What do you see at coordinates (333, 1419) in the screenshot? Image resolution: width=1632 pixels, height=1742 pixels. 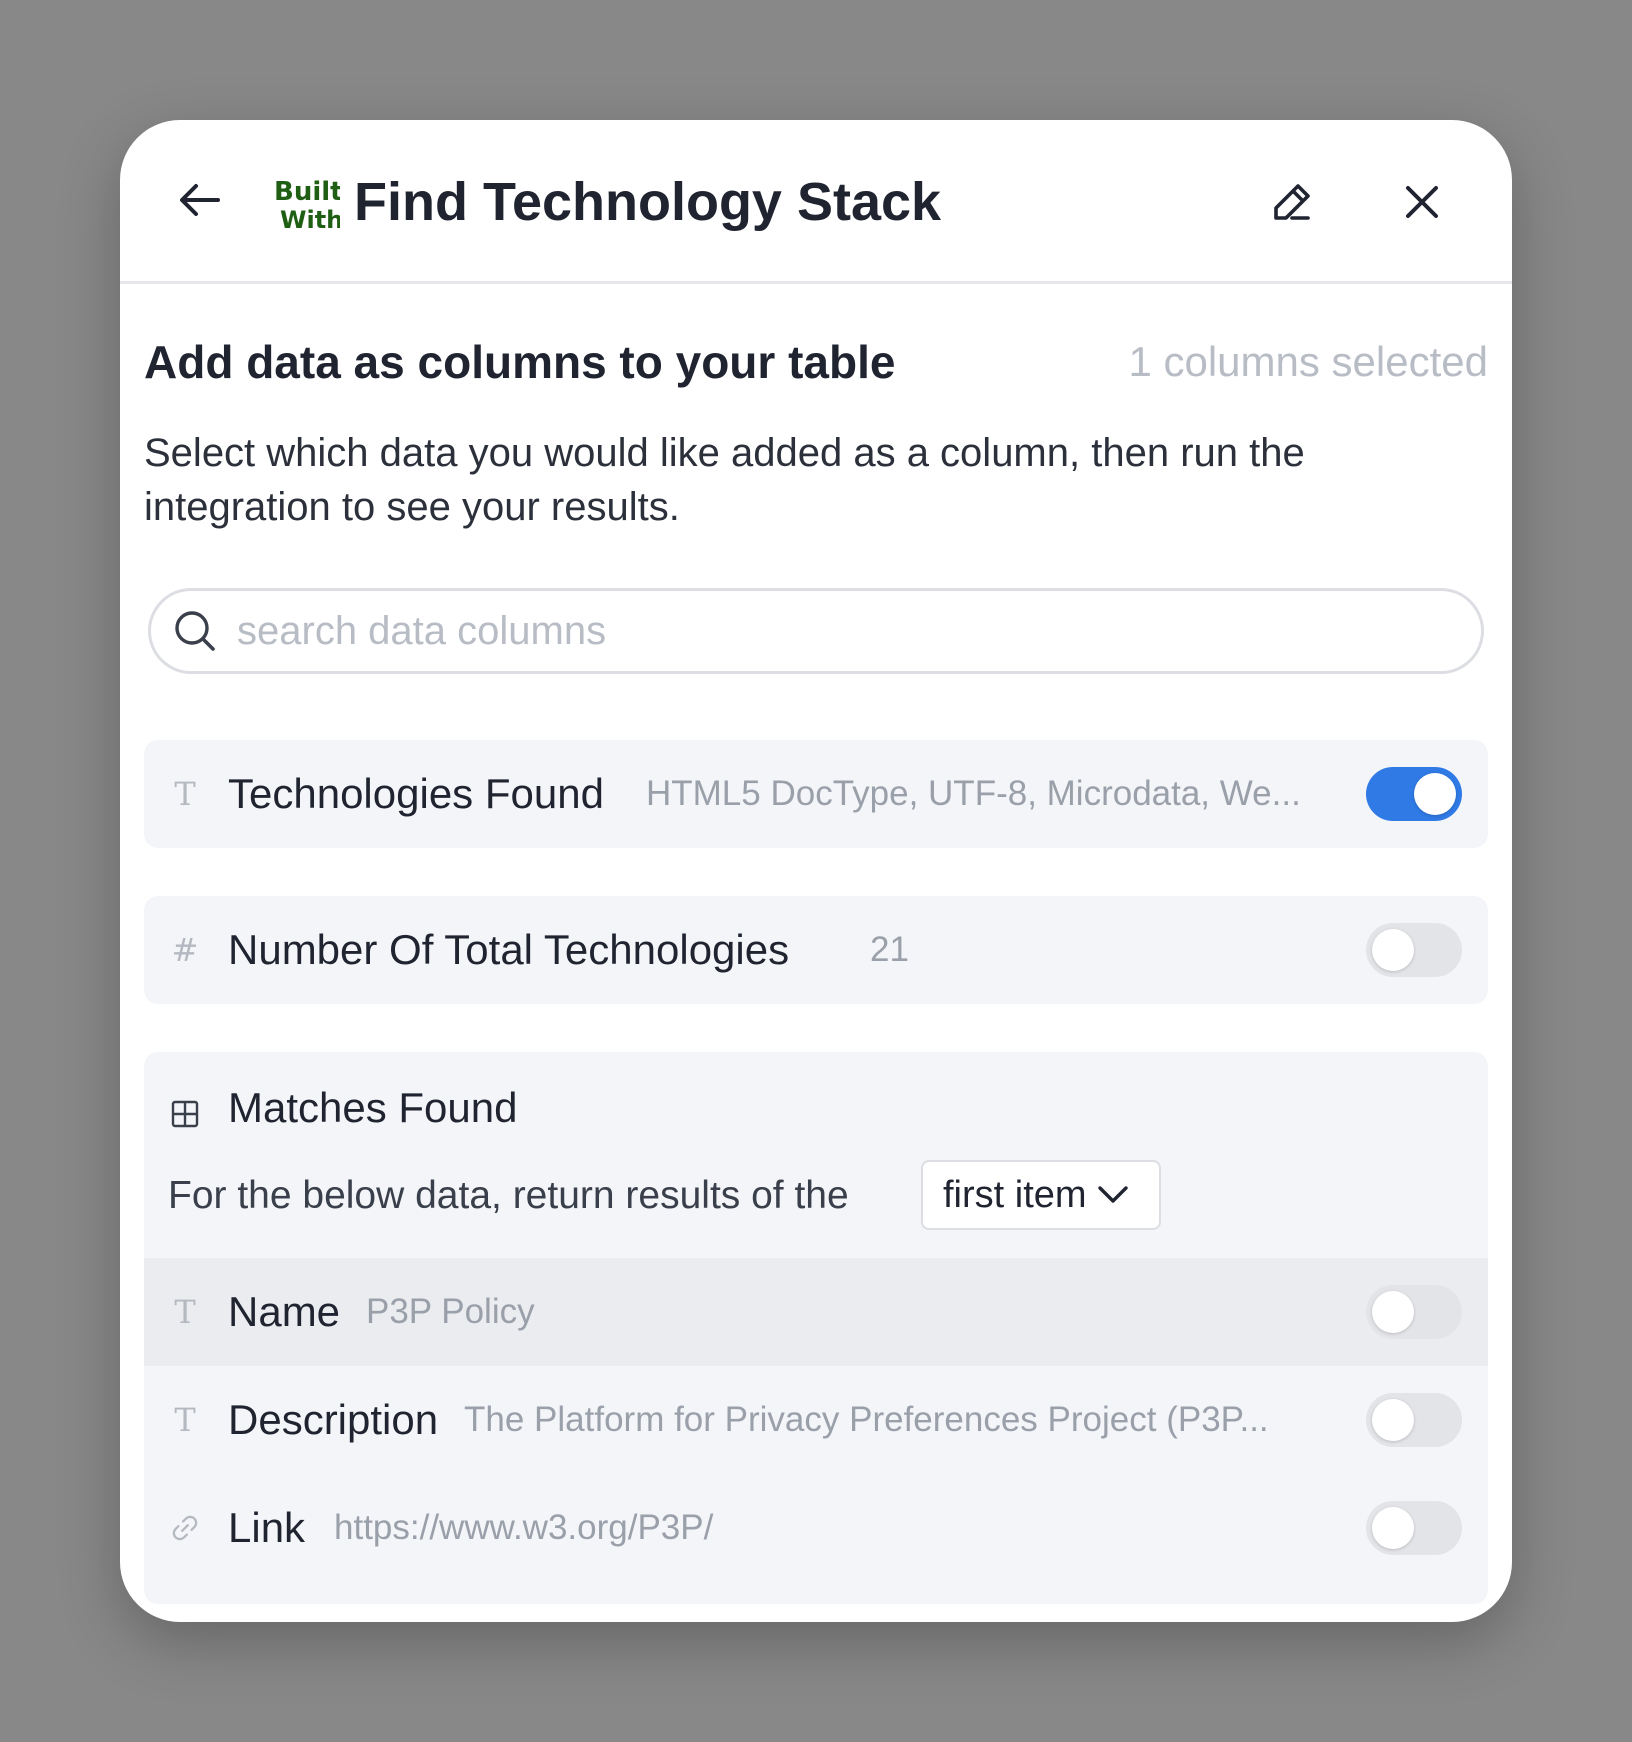 I see `field-label: Description` at bounding box center [333, 1419].